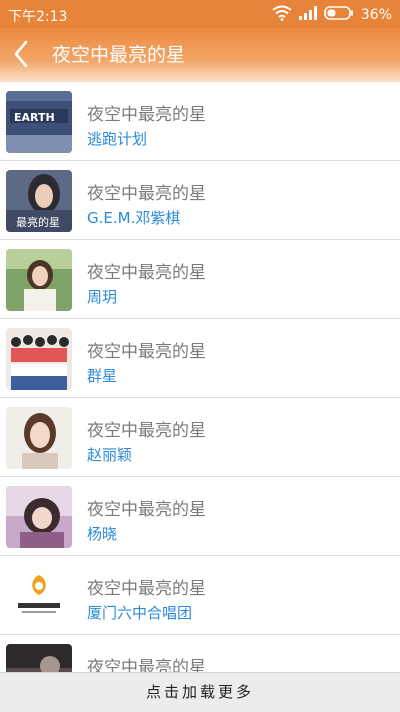 This screenshot has height=712, width=400. Describe the element at coordinates (39, 201) in the screenshot. I see `album-cover: 最亮的星` at that location.